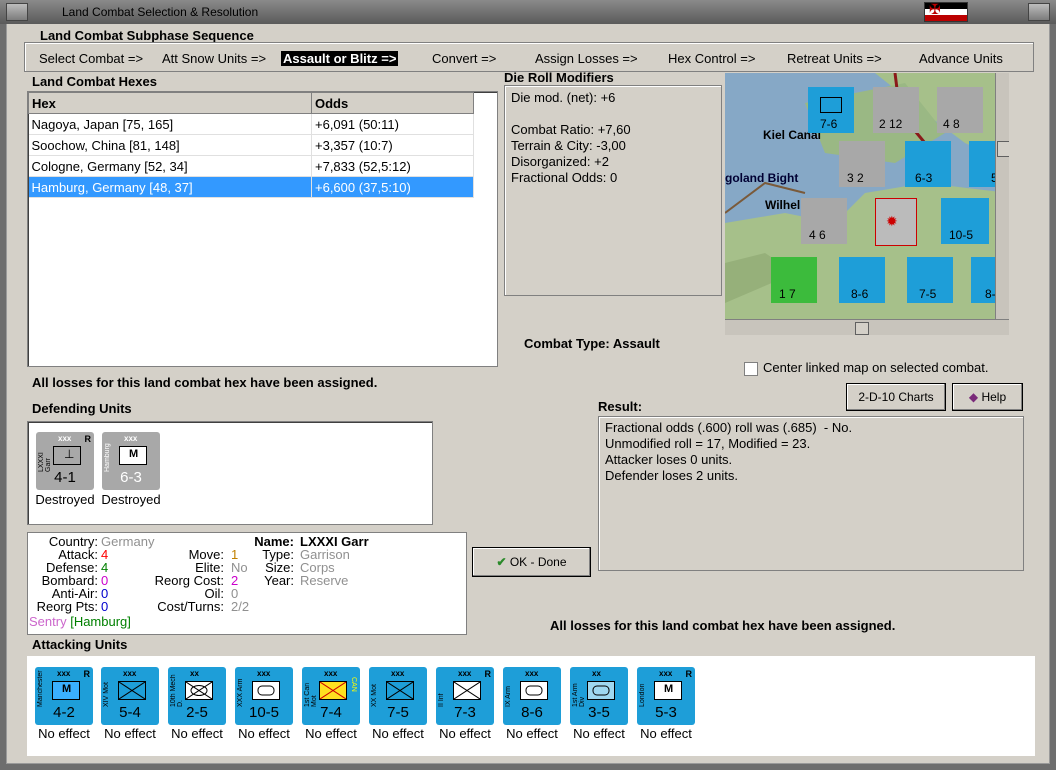 This screenshot has height=770, width=1056. I want to click on defending-unit: xxx R LXXXI Garr ⊥ 4-1, so click(65, 461).